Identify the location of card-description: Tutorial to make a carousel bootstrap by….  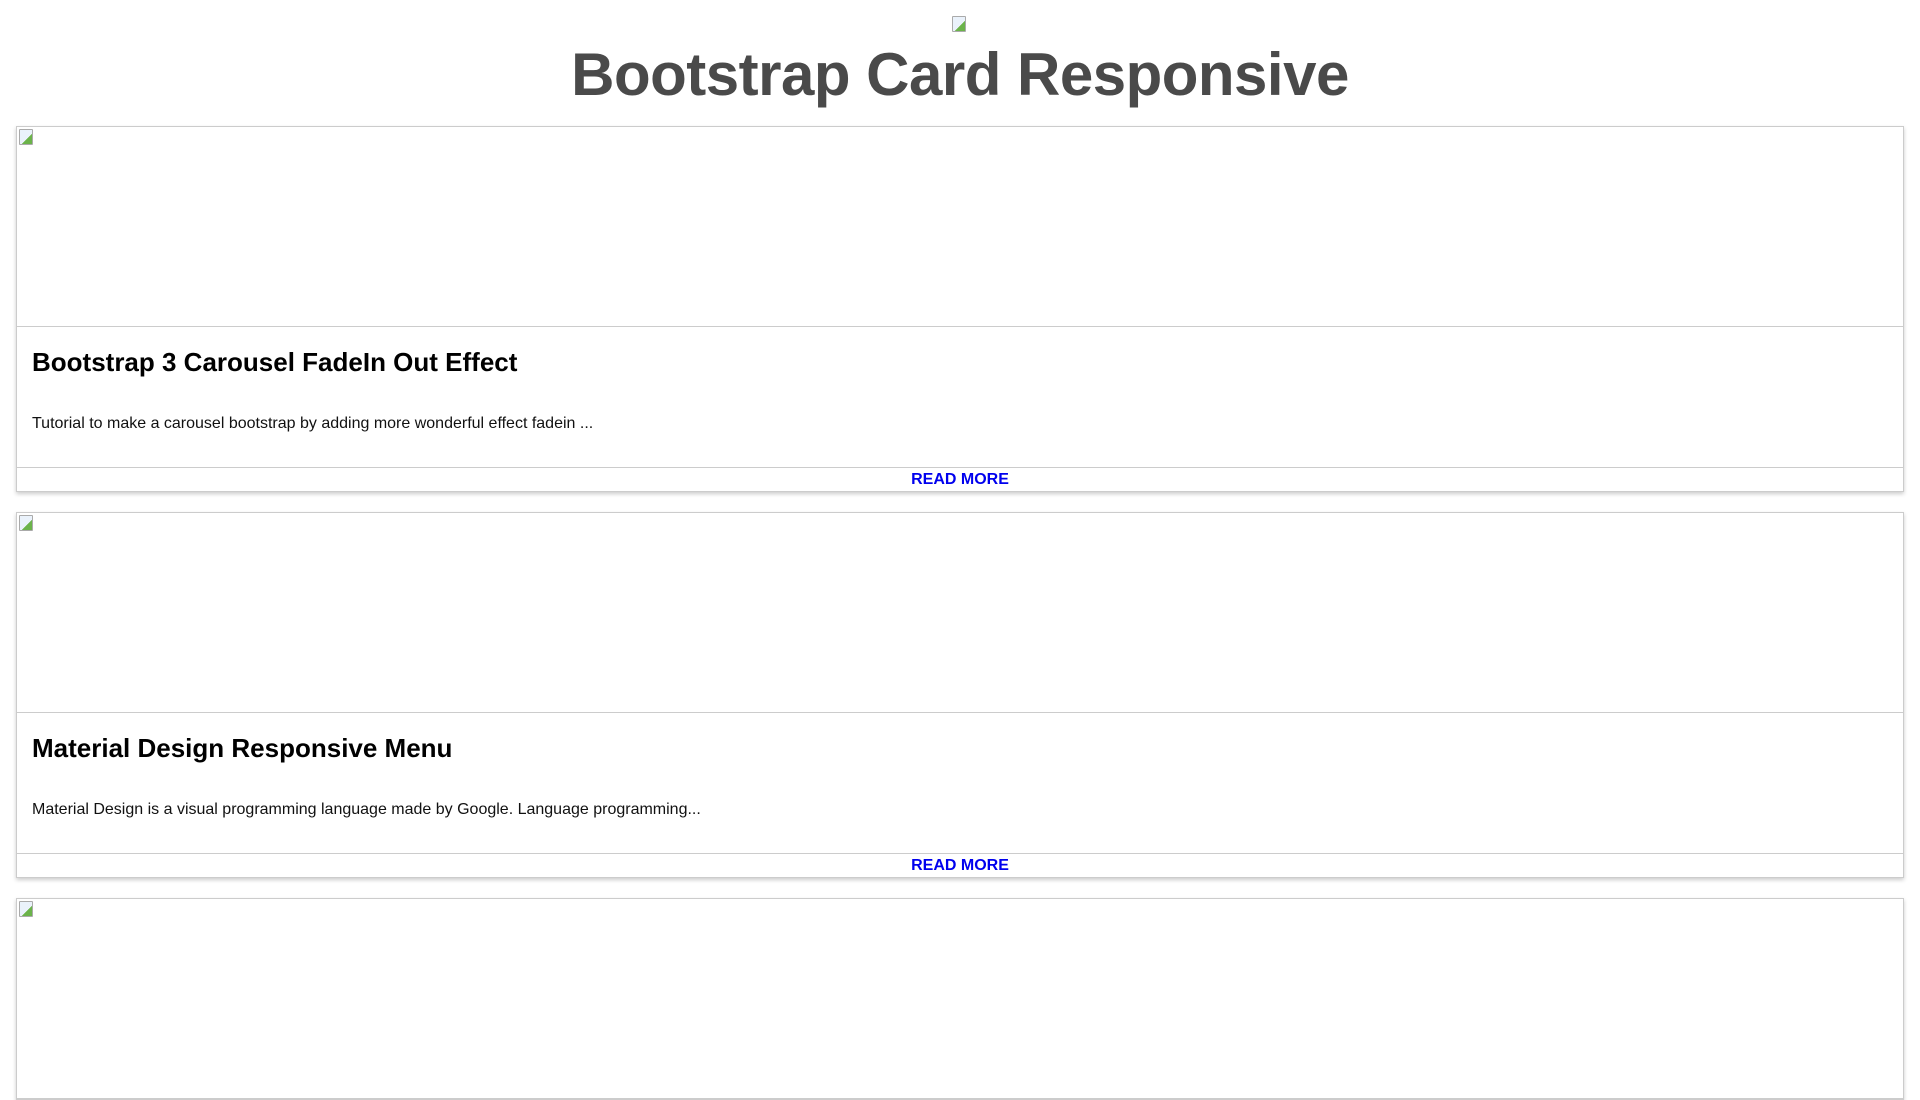
(313, 423).